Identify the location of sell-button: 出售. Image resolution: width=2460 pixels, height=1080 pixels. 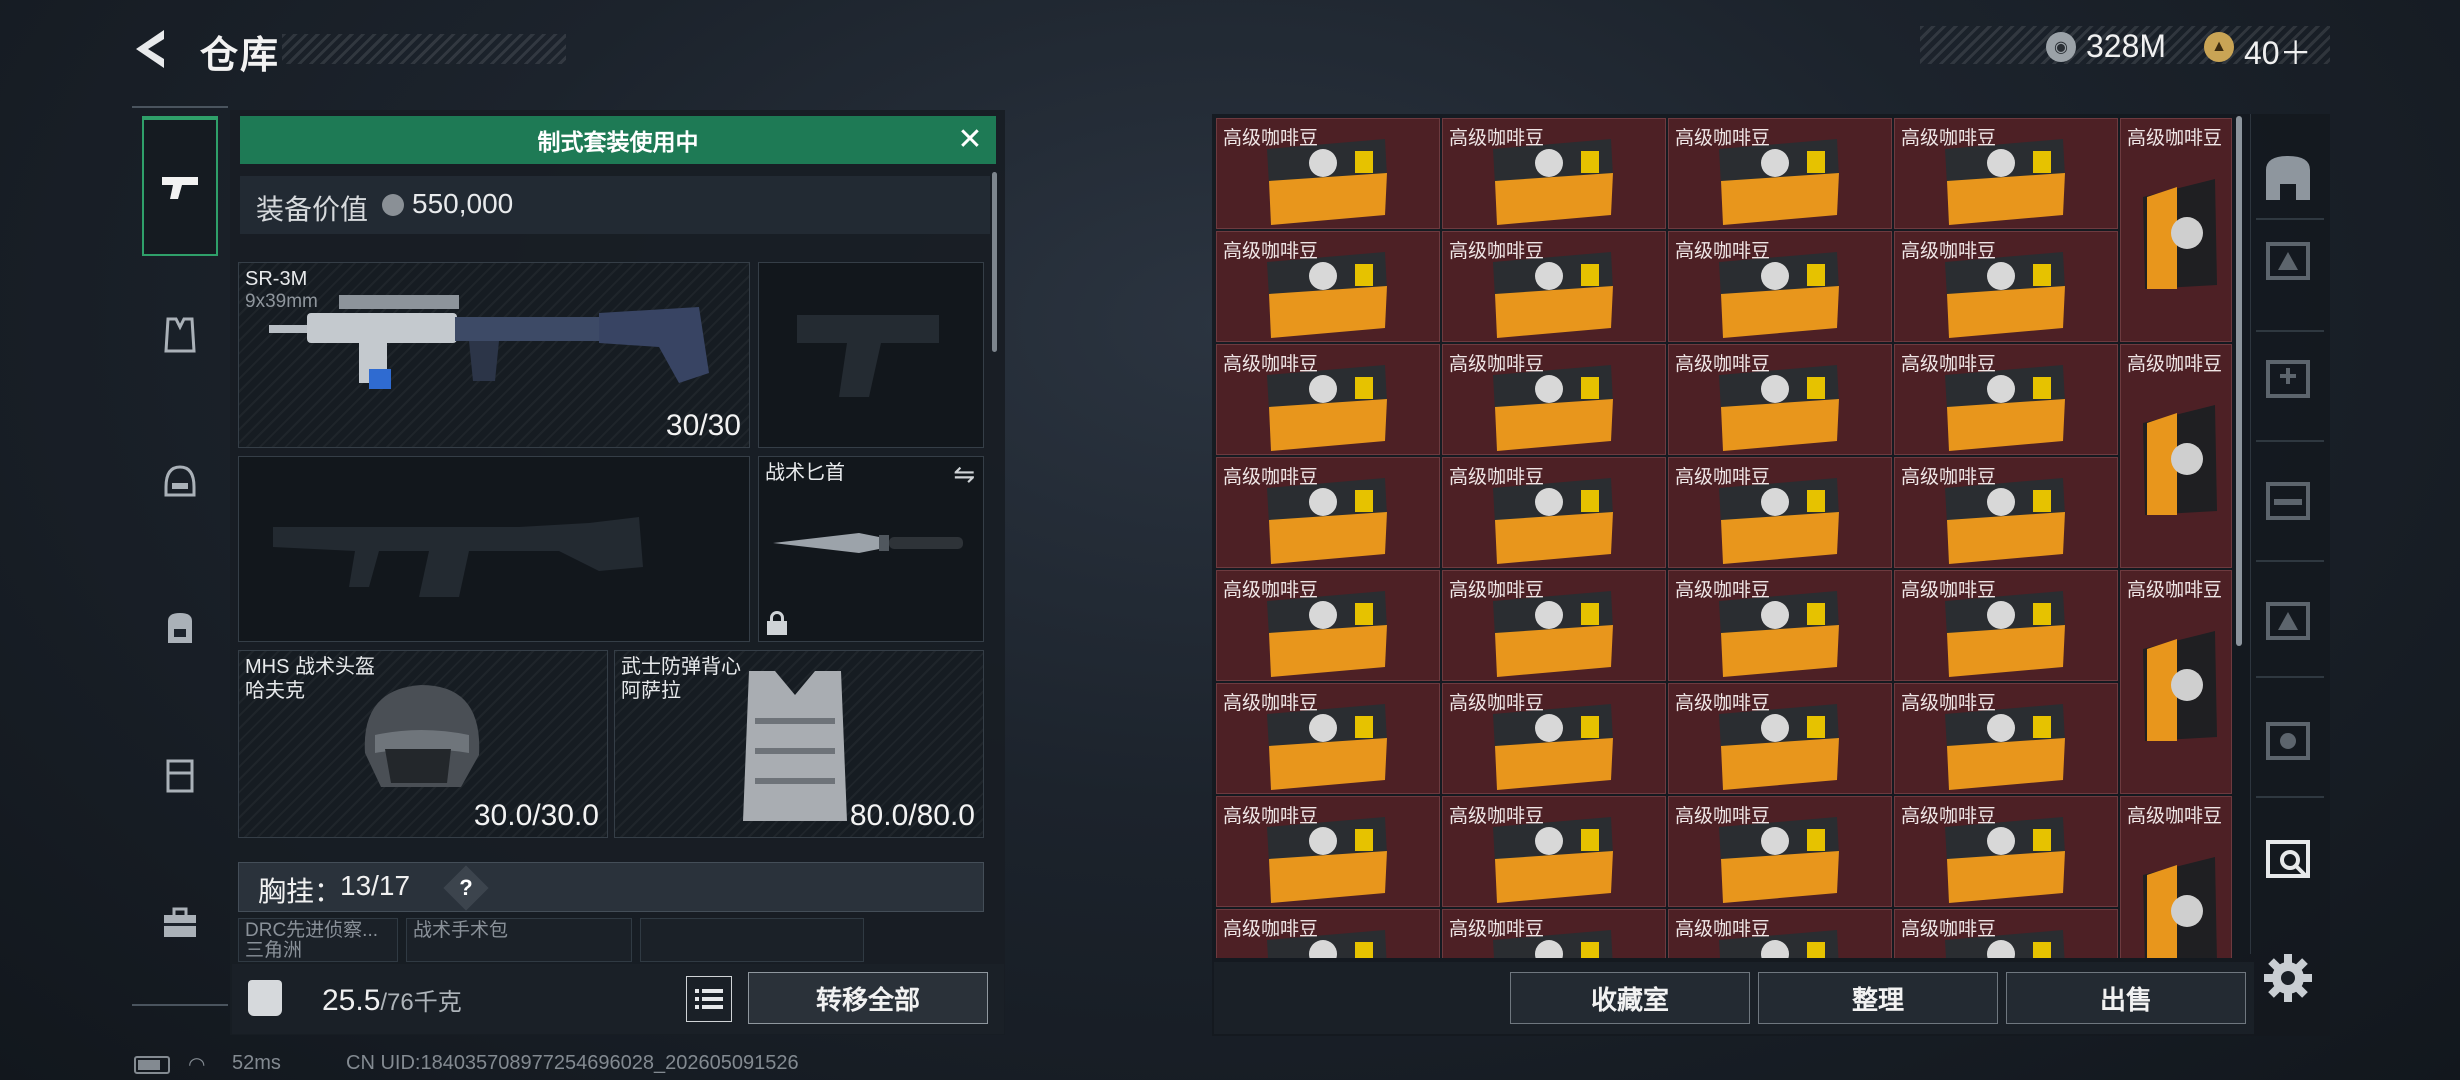
(2126, 998).